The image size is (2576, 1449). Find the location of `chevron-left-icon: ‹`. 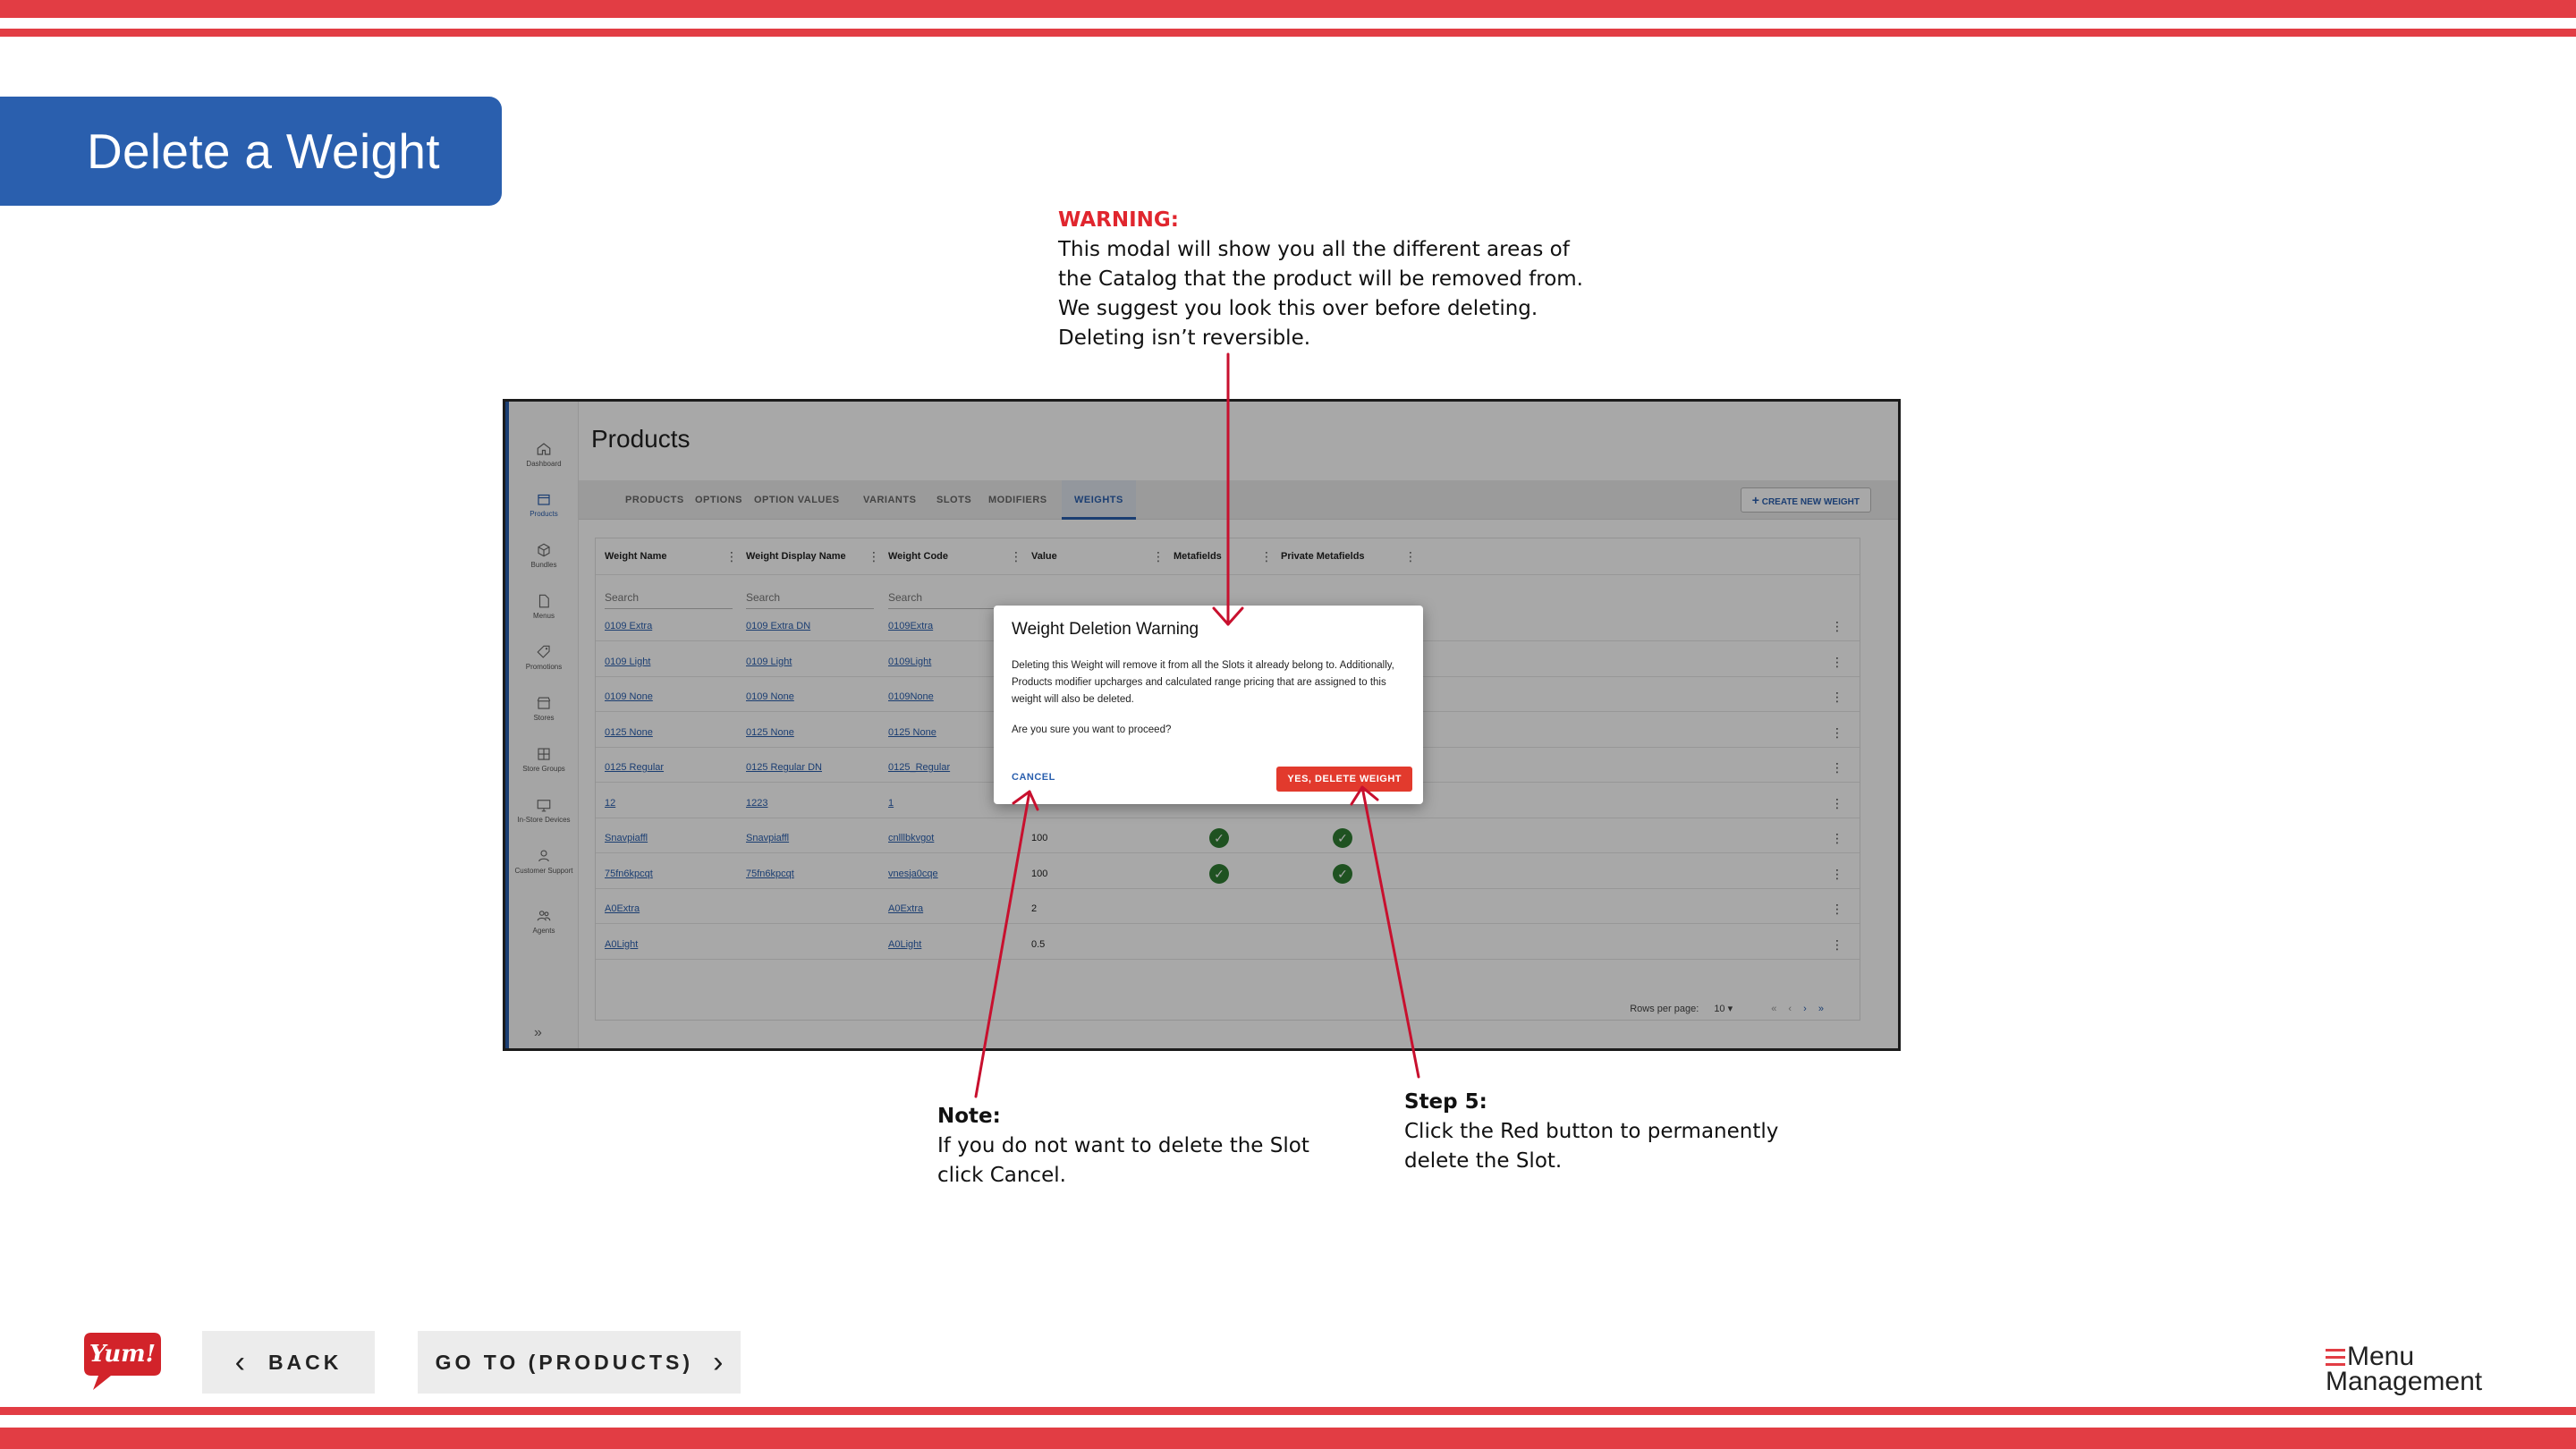

chevron-left-icon: ‹ is located at coordinates (239, 1361).